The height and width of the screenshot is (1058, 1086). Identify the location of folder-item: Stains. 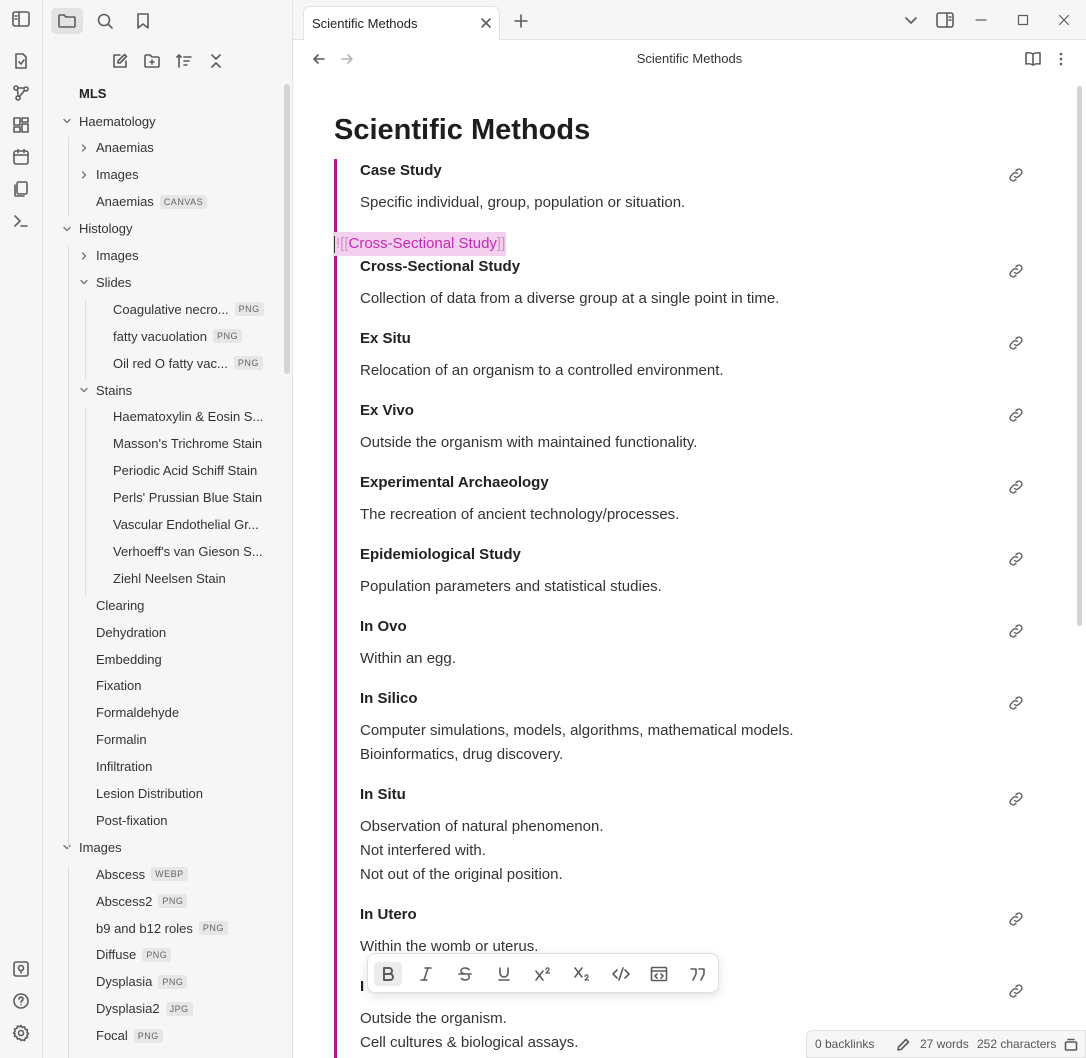
(106, 390).